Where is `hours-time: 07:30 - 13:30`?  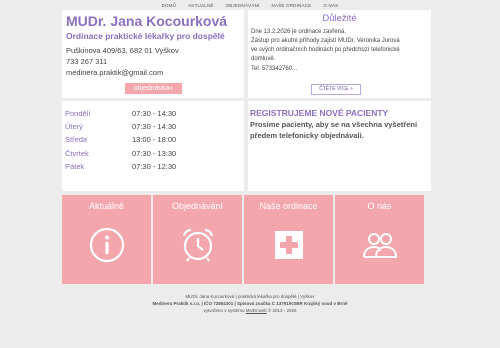
hours-time: 07:30 - 13:30 is located at coordinates (154, 153).